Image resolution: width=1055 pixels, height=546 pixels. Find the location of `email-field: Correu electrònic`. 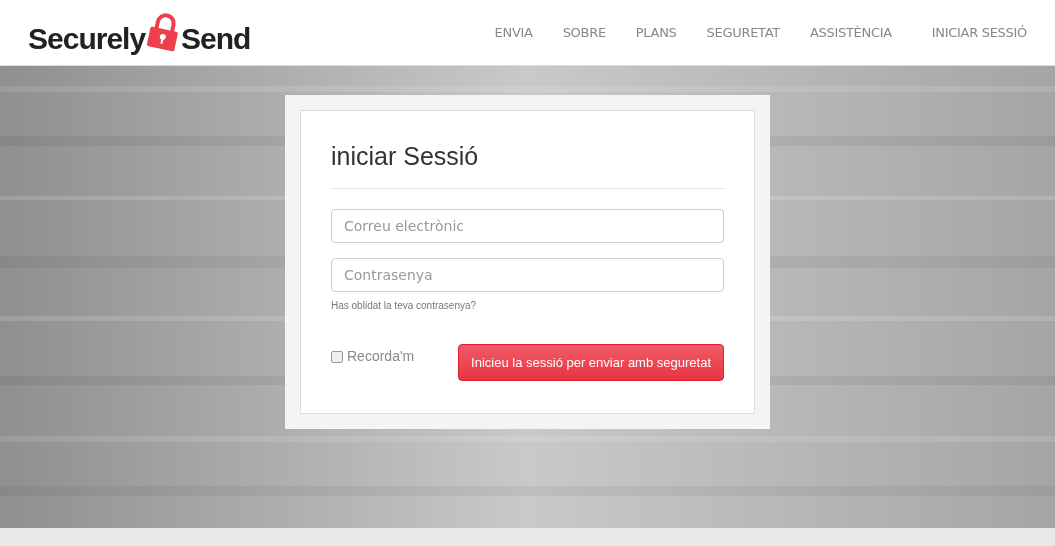

email-field: Correu electrònic is located at coordinates (527, 226).